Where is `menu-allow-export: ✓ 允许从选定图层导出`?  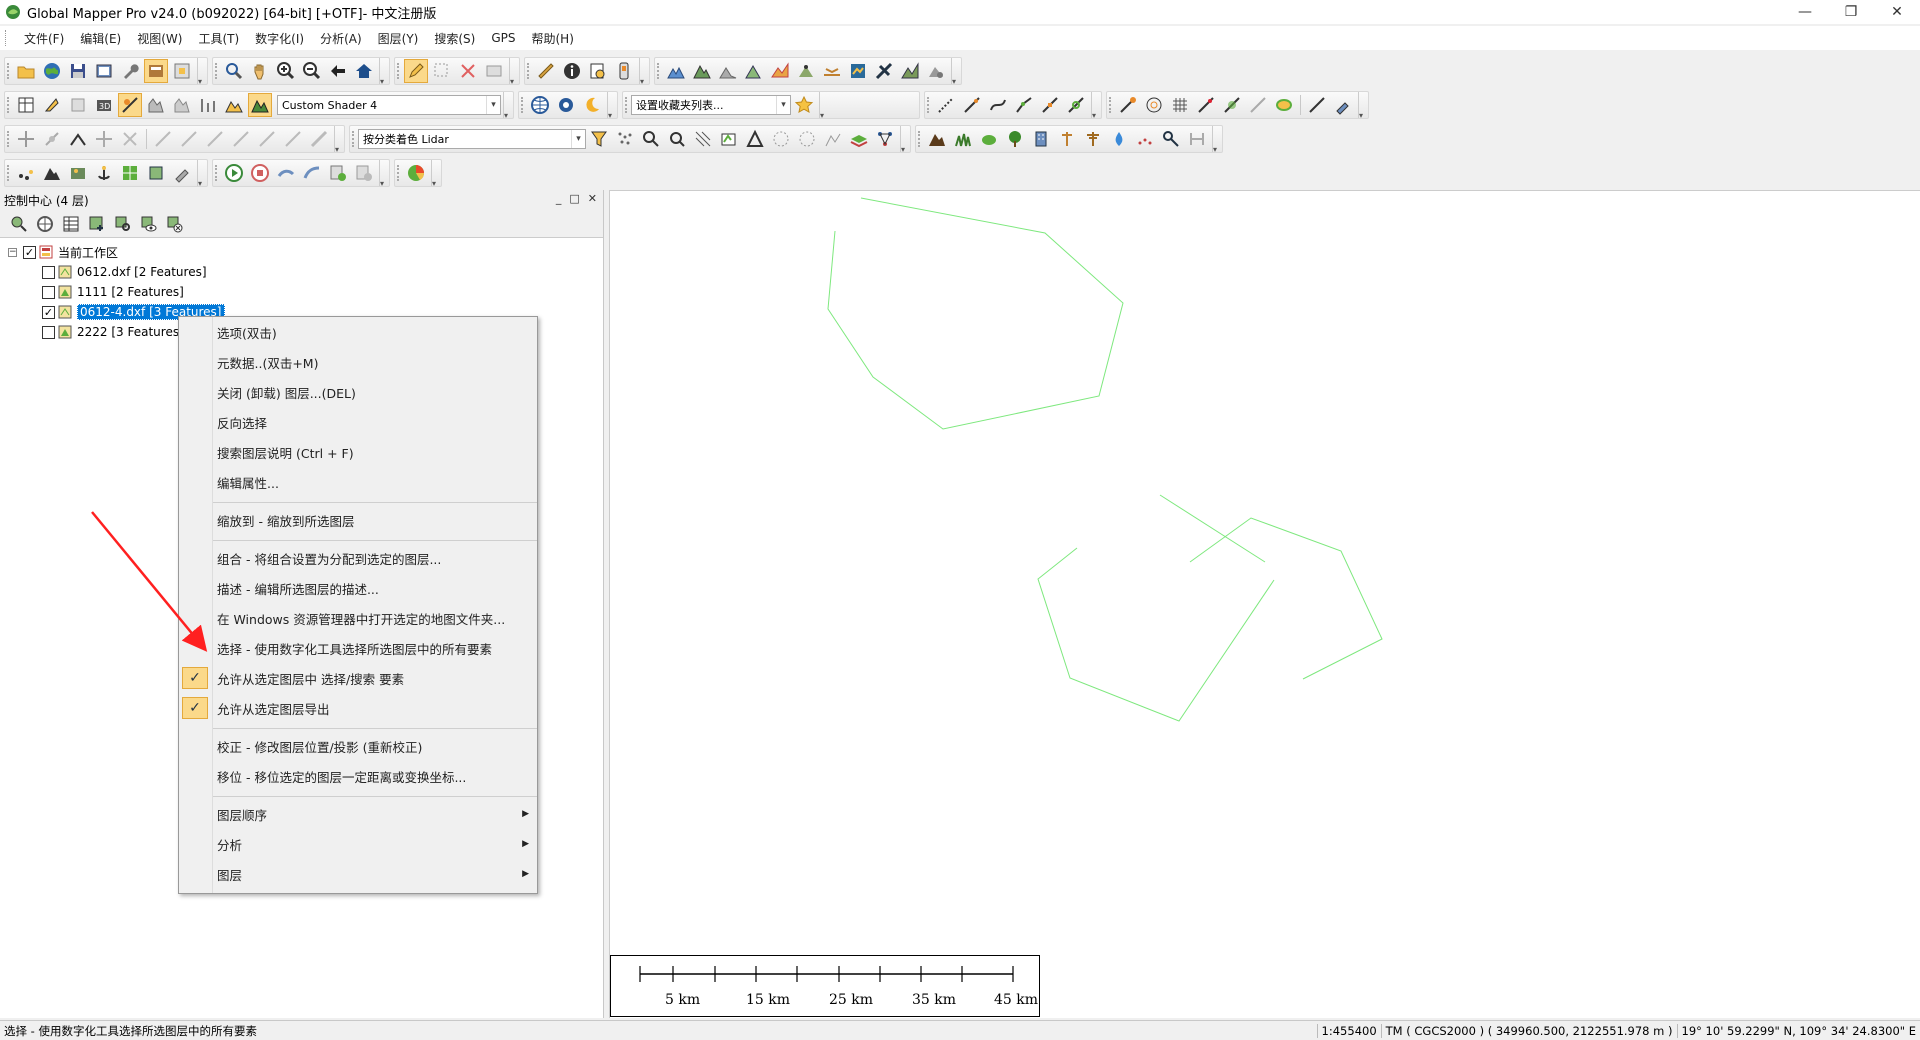
menu-allow-export: ✓ 允许从选定图层导出 is located at coordinates (358, 708).